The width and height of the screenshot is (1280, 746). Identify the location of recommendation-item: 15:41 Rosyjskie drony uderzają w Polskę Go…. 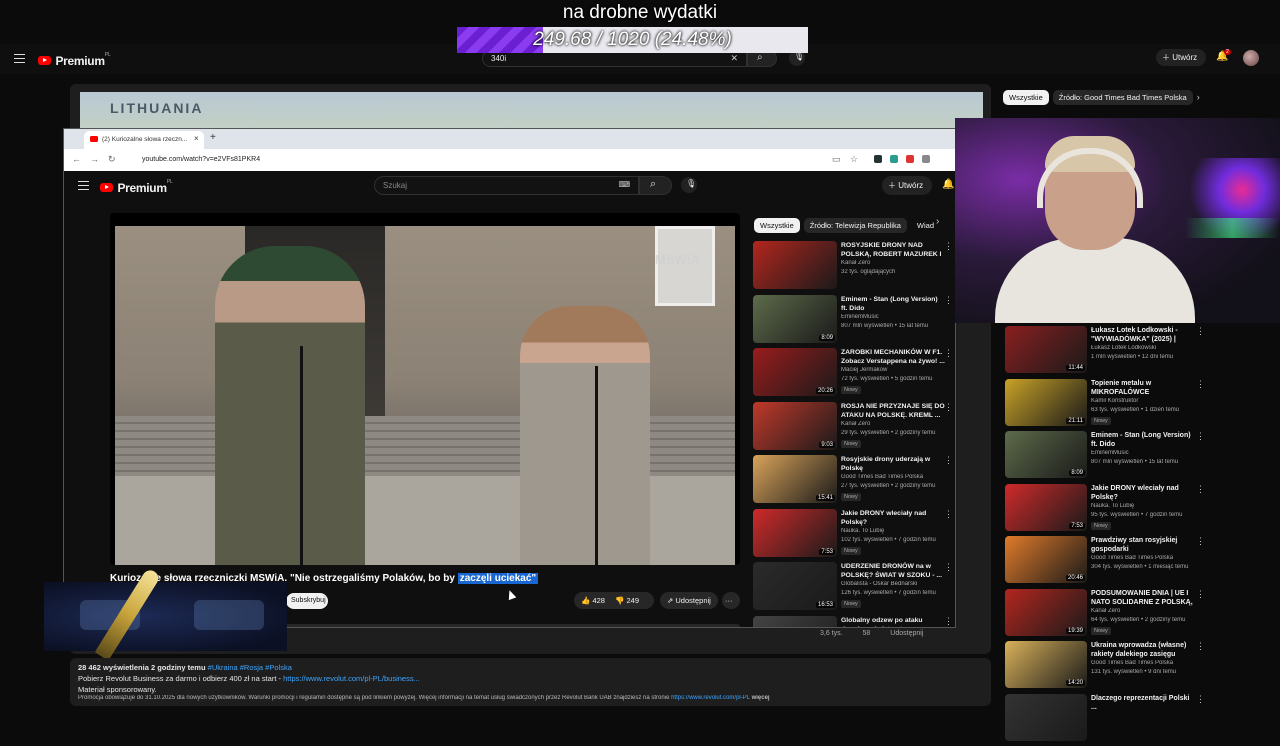
(853, 481).